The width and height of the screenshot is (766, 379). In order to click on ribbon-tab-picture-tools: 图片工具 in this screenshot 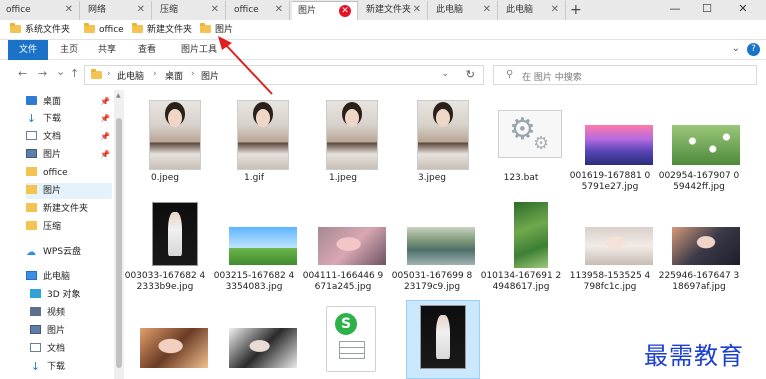, I will do `click(199, 50)`.